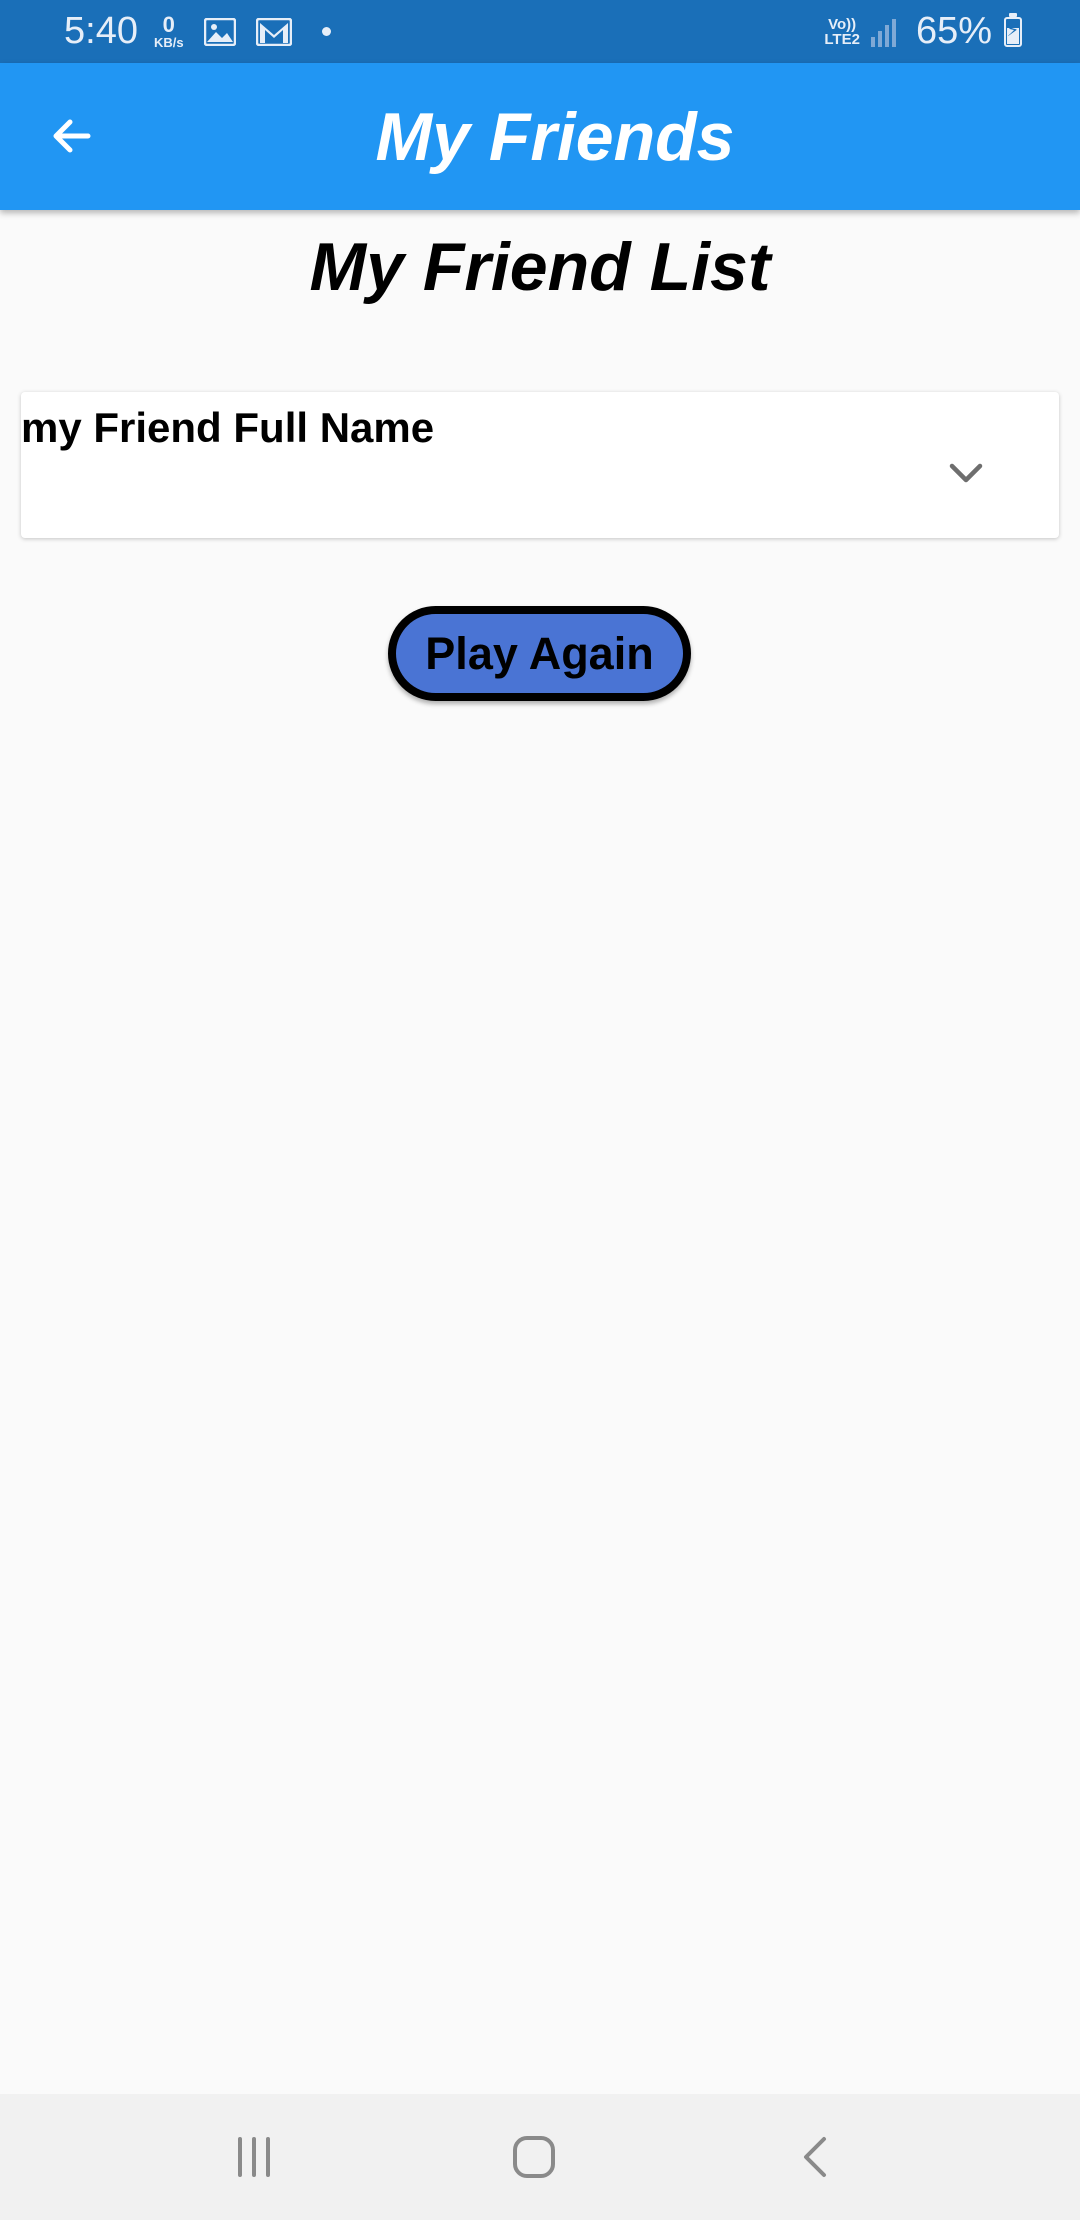 The image size is (1080, 2220). Describe the element at coordinates (842, 39) in the screenshot. I see `lte-bottom: LTE2` at that location.